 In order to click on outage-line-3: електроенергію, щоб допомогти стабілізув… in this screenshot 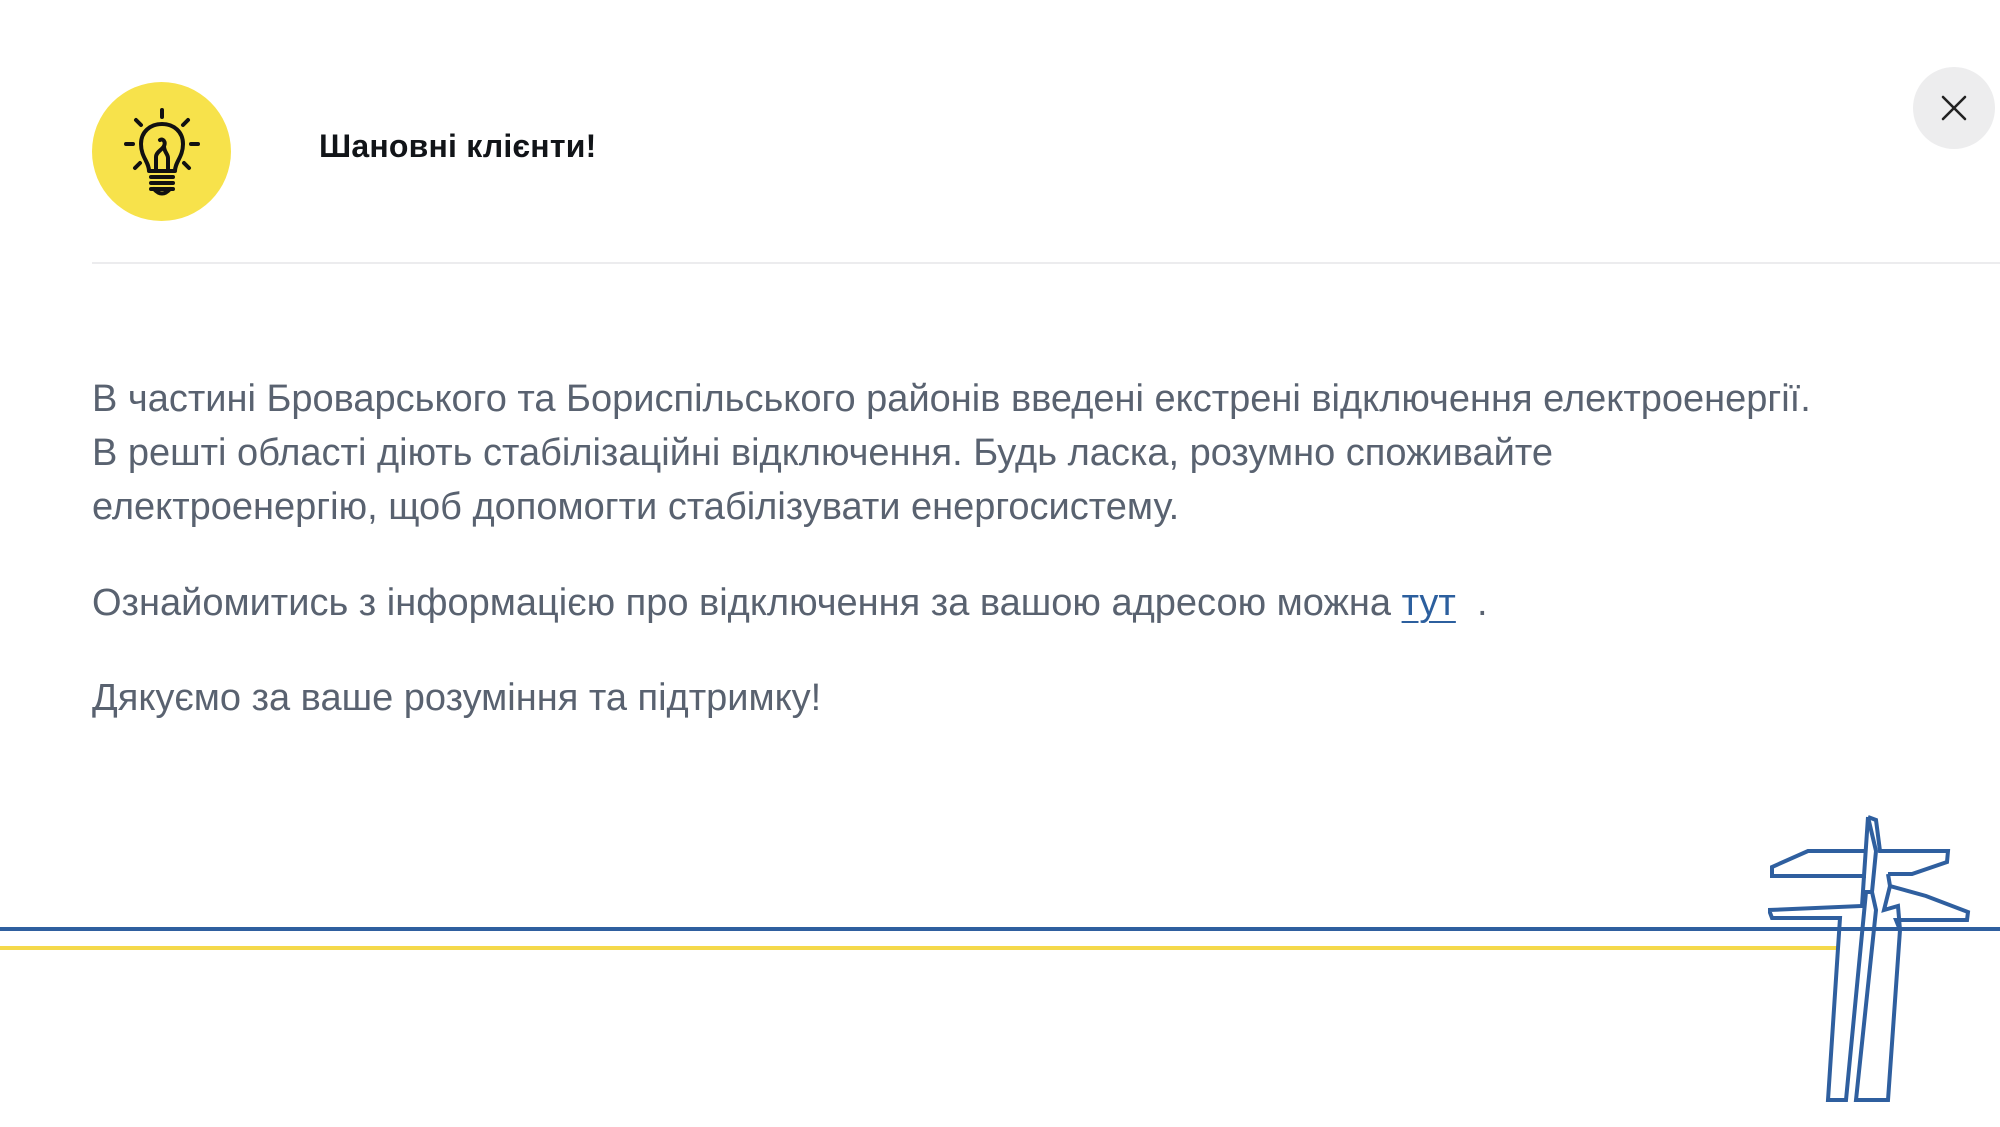, I will do `click(636, 507)`.